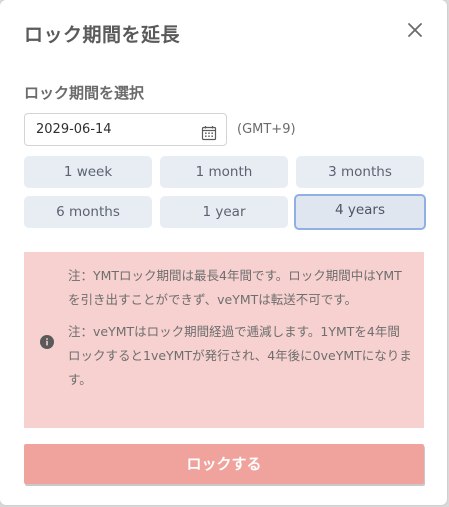 This screenshot has height=507, width=449. What do you see at coordinates (47, 341) in the screenshot?
I see `info-icon` at bounding box center [47, 341].